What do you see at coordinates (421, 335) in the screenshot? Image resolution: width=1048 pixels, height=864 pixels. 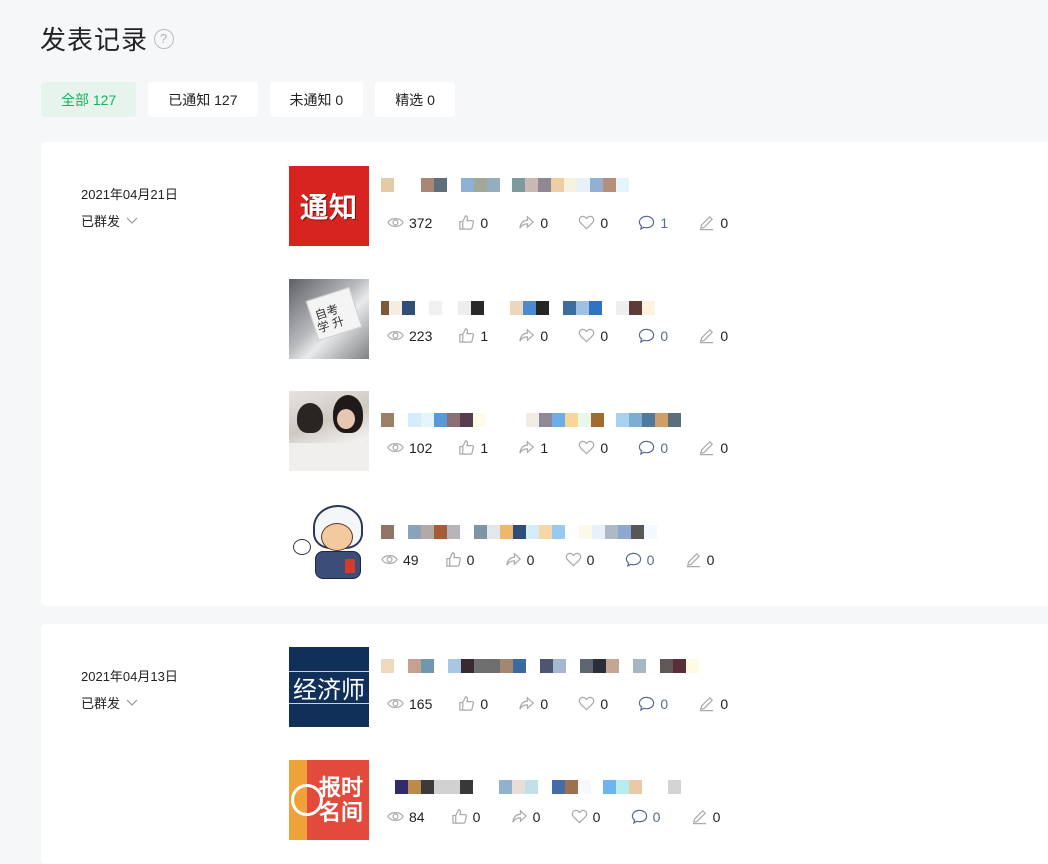 I see `views-count: 223` at bounding box center [421, 335].